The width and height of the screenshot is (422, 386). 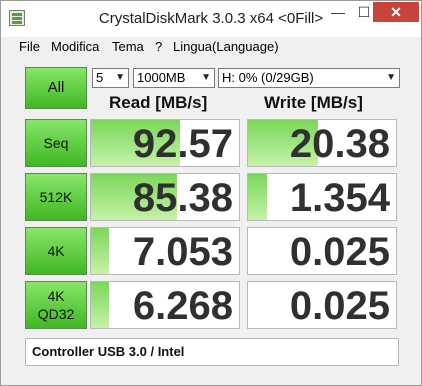 I want to click on 4k-test-button: 4K, so click(x=56, y=251).